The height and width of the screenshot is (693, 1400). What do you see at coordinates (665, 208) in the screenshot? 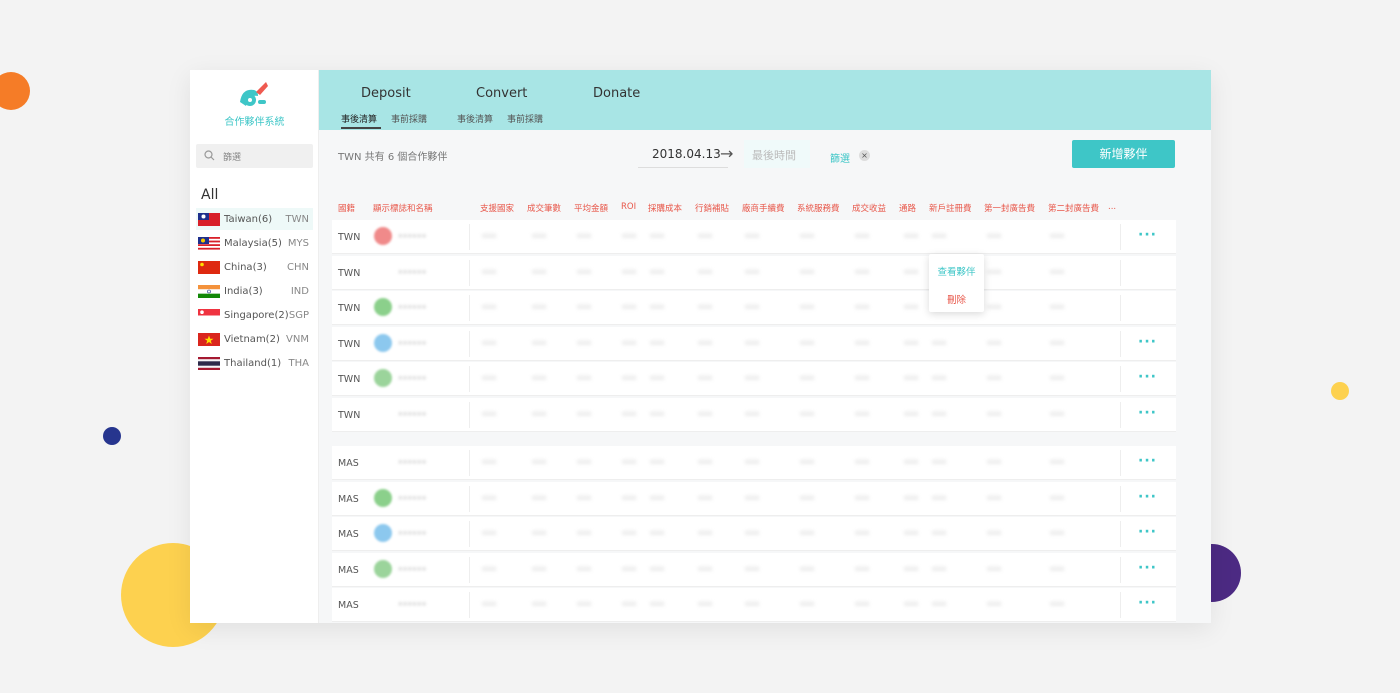
I see `column-header: 採購成本` at bounding box center [665, 208].